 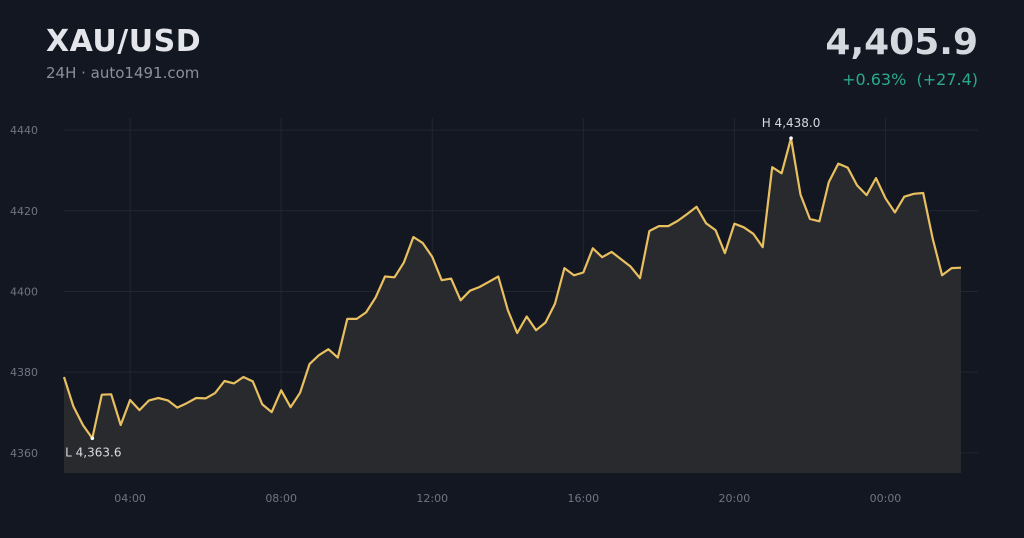 What do you see at coordinates (507, 498) in the screenshot?
I see `x-axis-ticks: 04:00 08:00 12:00 16:00 20:00 00:00` at bounding box center [507, 498].